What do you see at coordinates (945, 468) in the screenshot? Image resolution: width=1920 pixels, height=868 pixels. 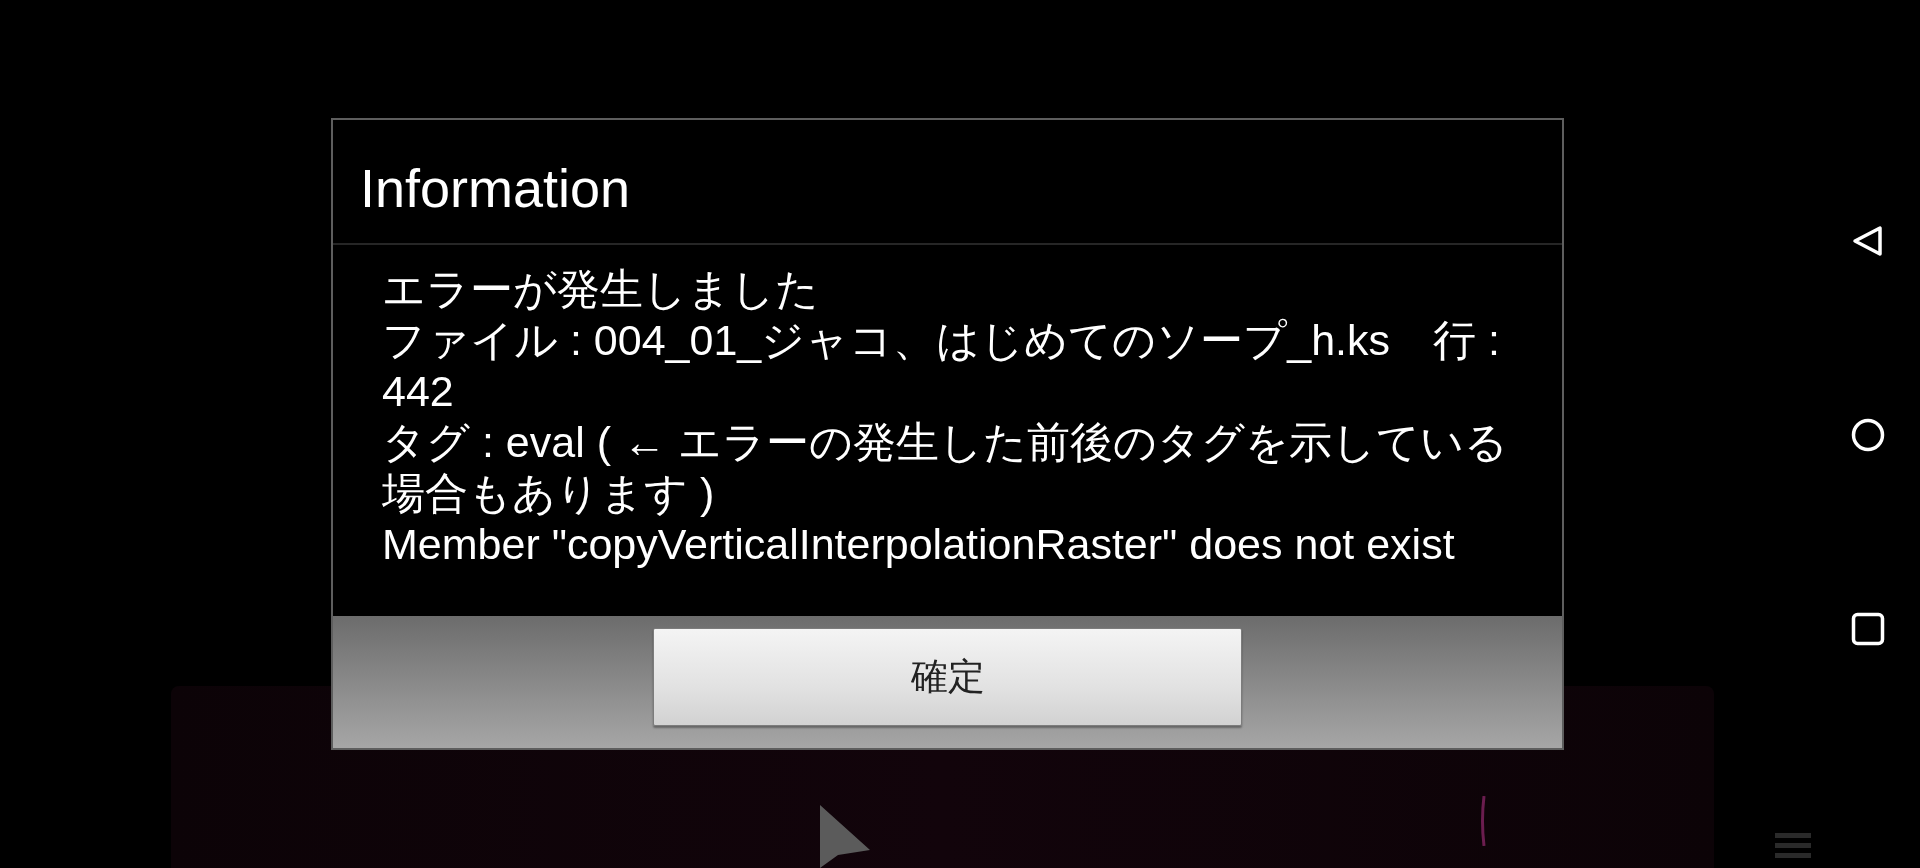 I see `error-message-line: タグ : eval ( ← エラーの発生した前後のタグを示している場合もあります )` at bounding box center [945, 468].